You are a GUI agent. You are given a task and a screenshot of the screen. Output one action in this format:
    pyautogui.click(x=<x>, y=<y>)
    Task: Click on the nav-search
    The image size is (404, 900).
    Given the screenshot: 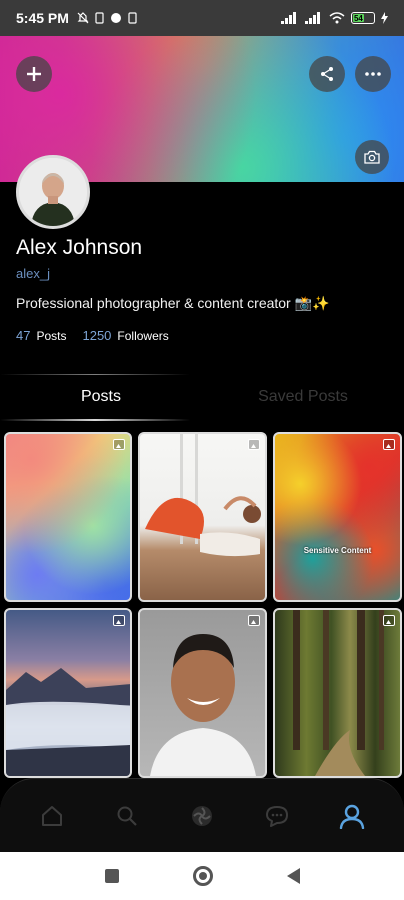 What is the action you would take?
    pyautogui.click(x=127, y=816)
    